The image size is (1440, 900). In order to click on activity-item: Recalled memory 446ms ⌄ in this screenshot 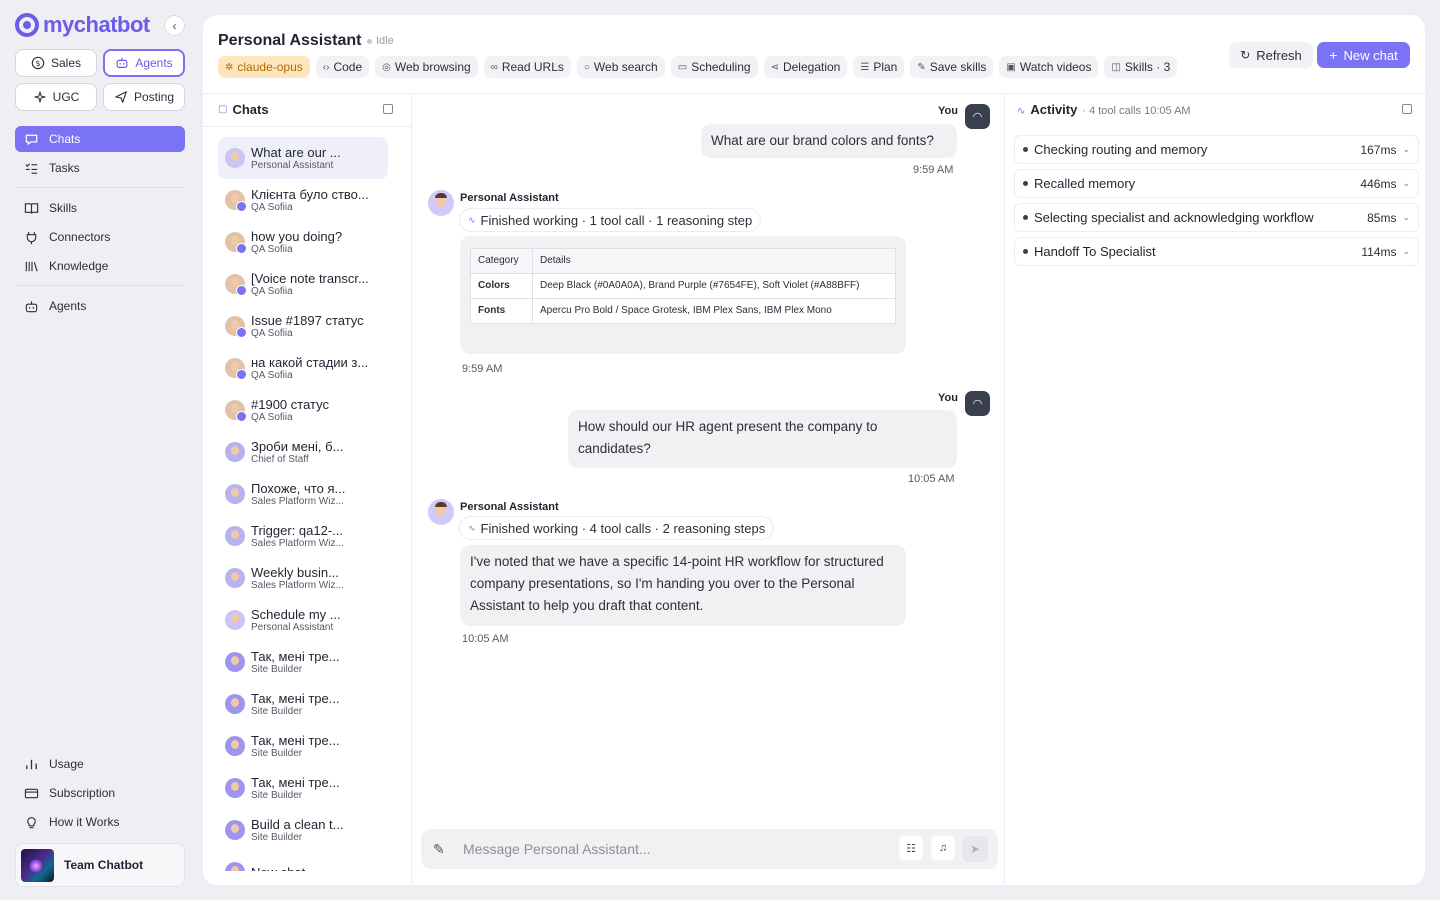, I will do `click(1216, 183)`.